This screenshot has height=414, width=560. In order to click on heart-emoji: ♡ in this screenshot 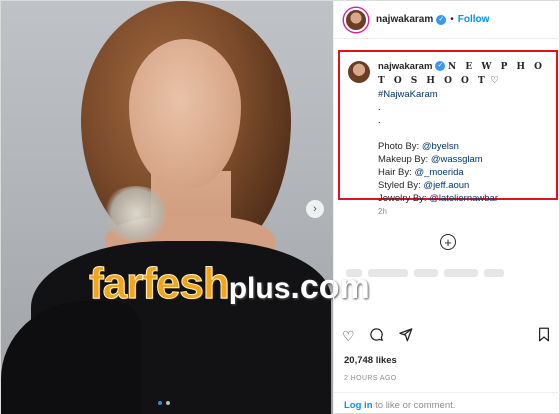, I will do `click(494, 80)`.